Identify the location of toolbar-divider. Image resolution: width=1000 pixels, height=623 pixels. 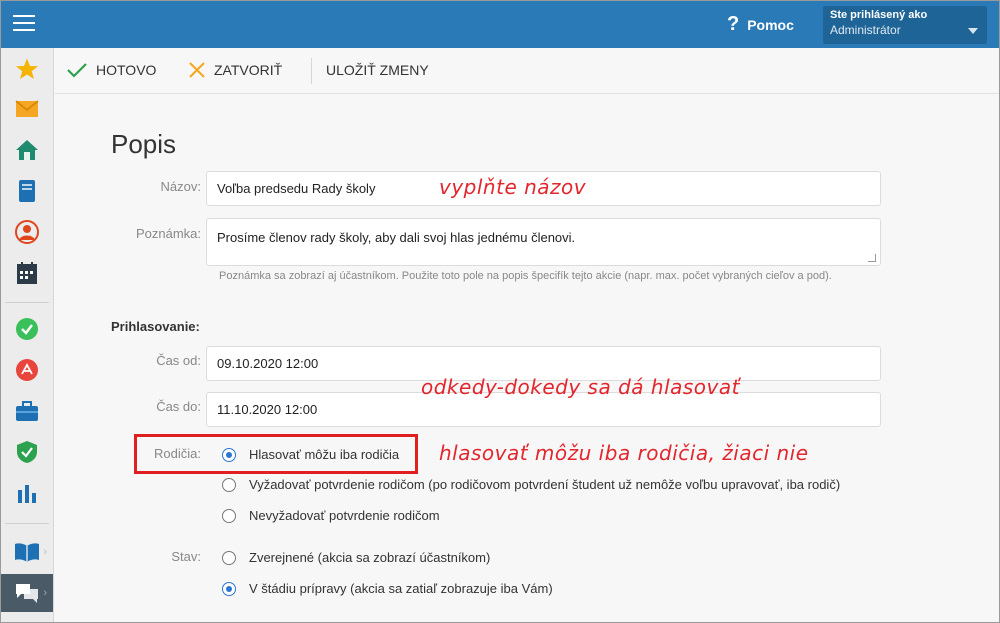
(311, 71).